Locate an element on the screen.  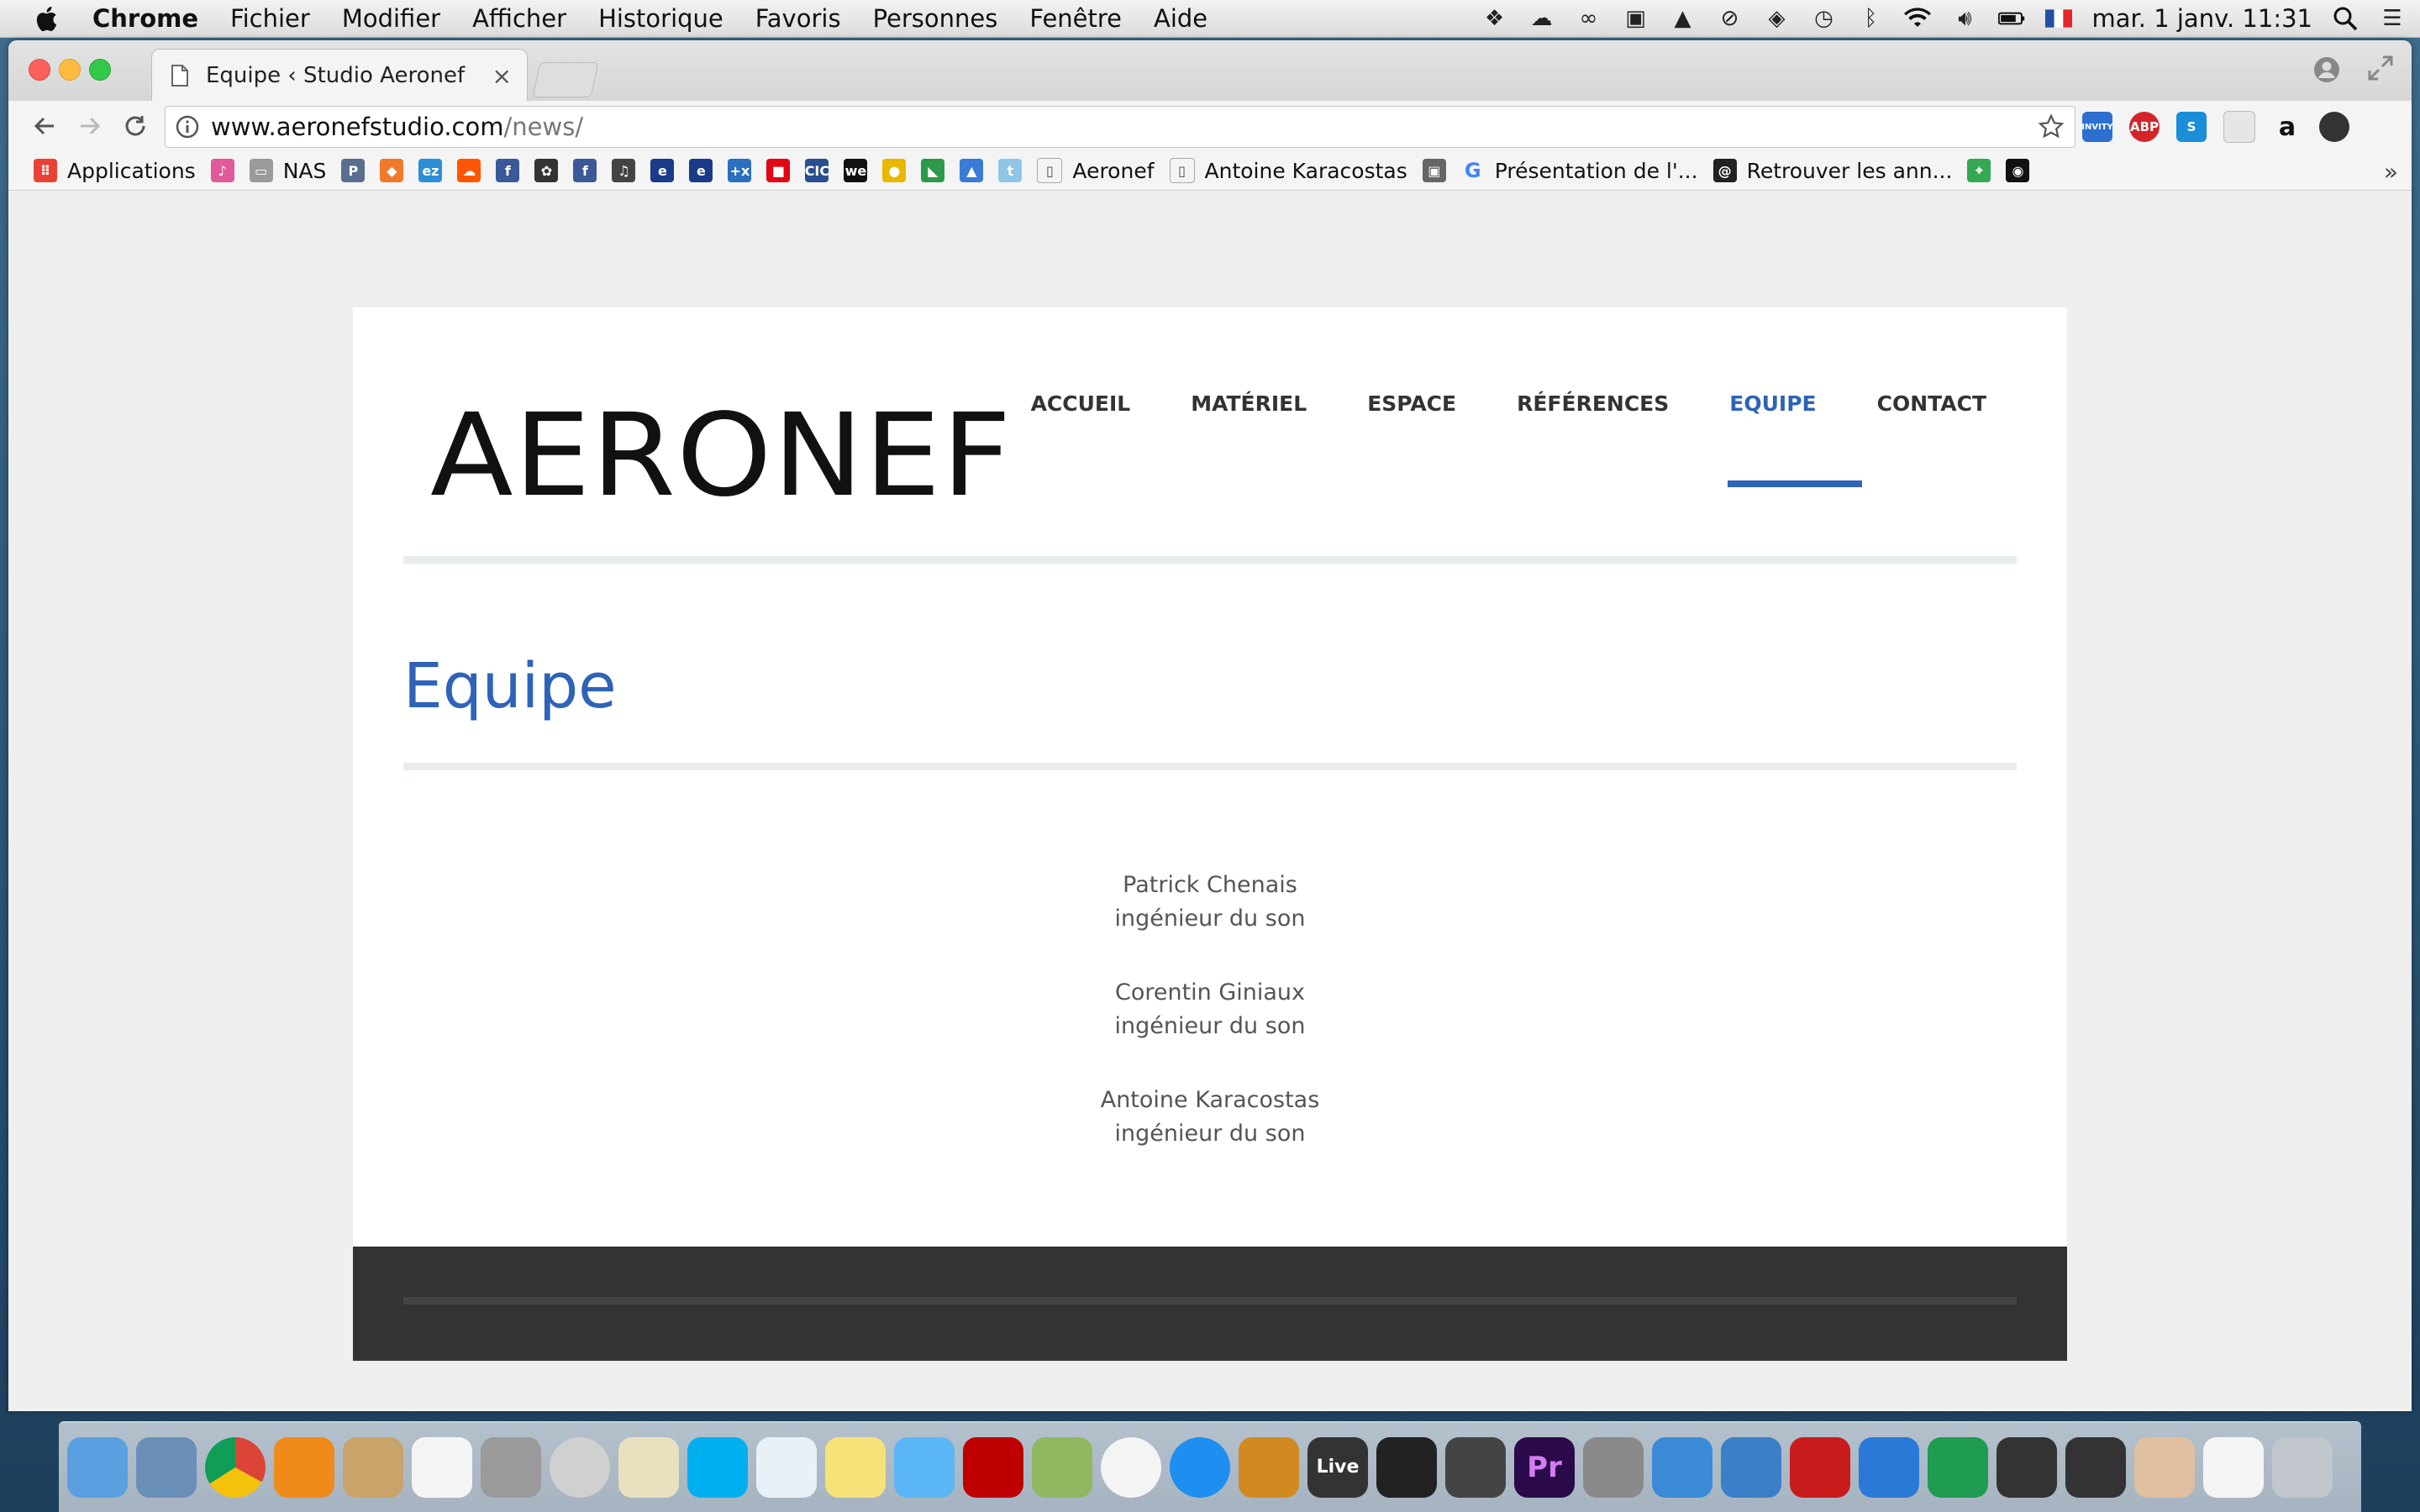
calculator-icon is located at coordinates (511, 1467).